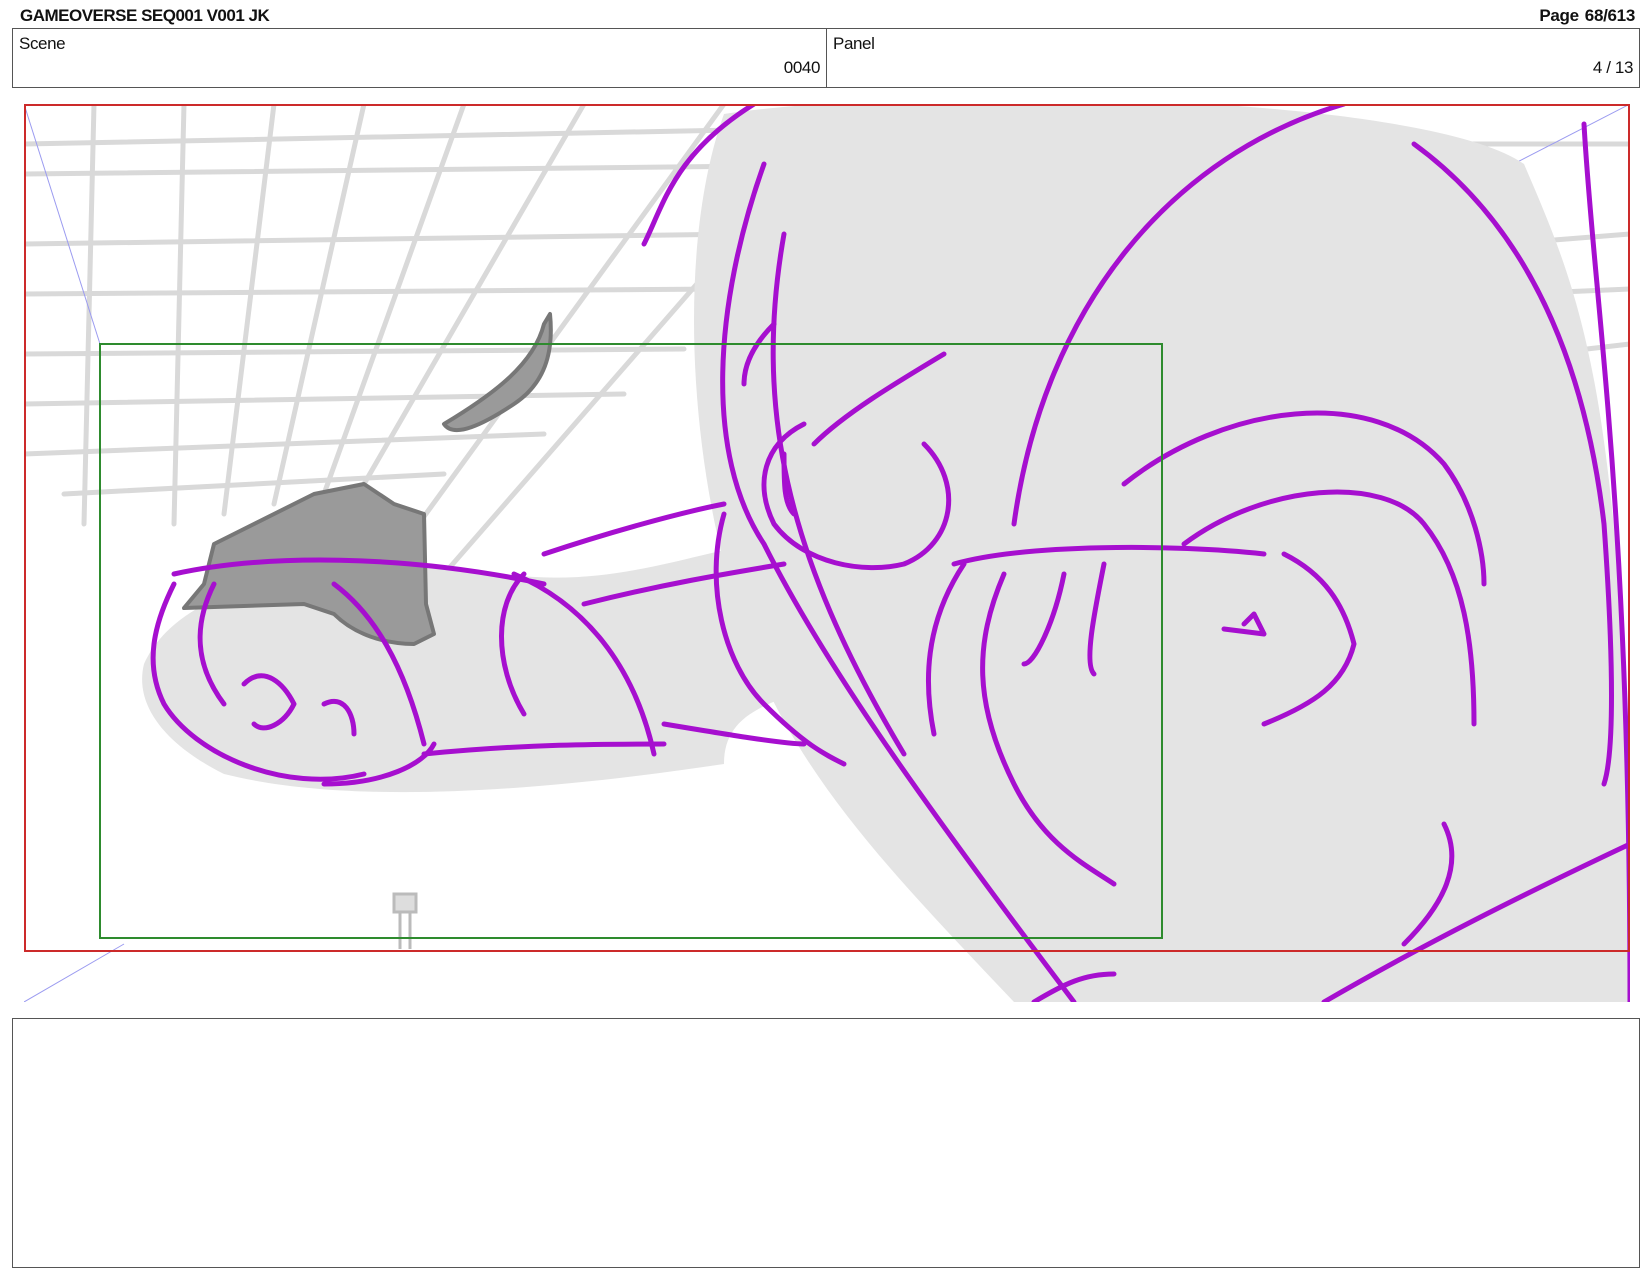 Image resolution: width=1650 pixels, height=1275 pixels. I want to click on scene-value: 0040, so click(802, 67).